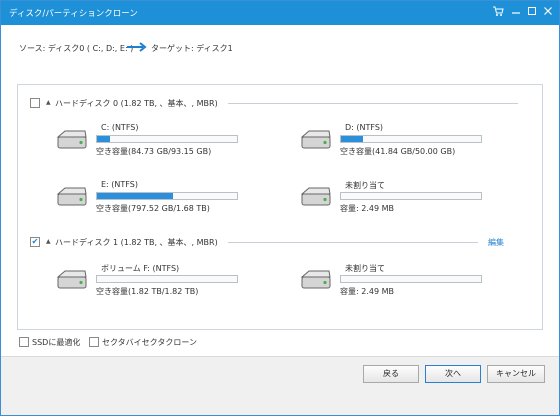  I want to click on partition-capacity: 空き容量(797.52 GB/1.68 TB), so click(153, 208).